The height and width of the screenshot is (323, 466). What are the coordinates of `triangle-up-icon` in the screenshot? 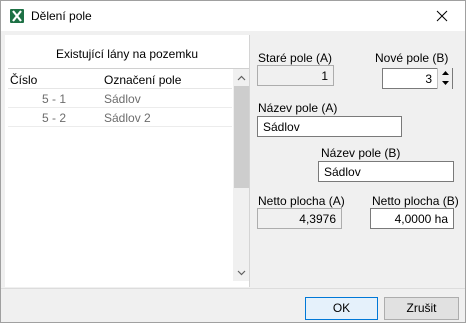 It's located at (445, 73).